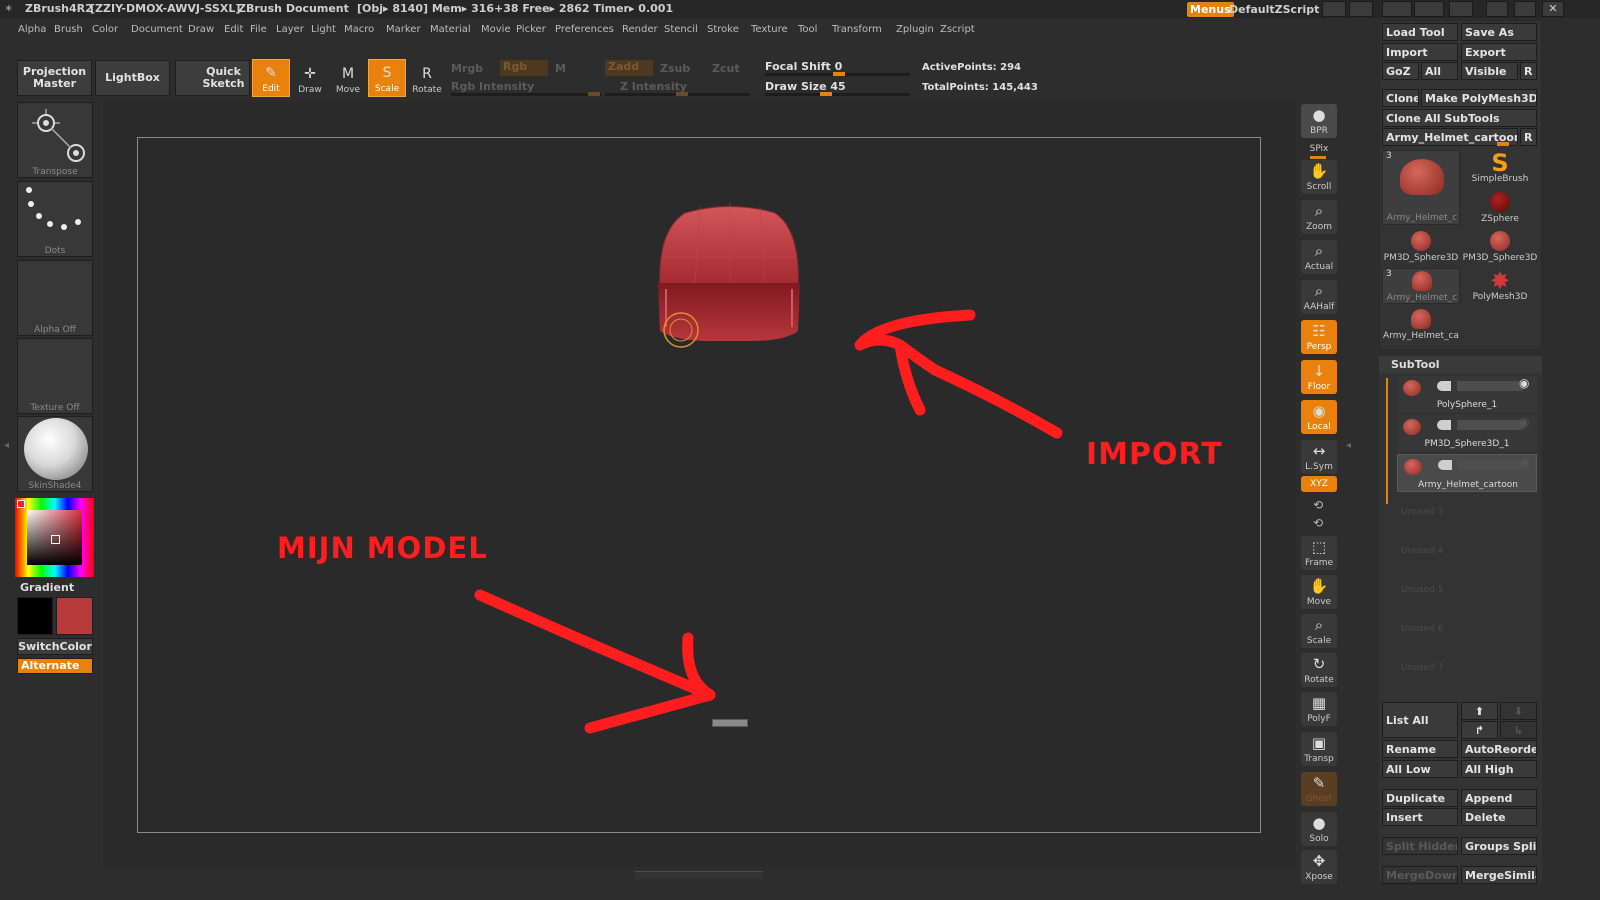 The height and width of the screenshot is (900, 1600). Describe the element at coordinates (629, 68) in the screenshot. I see `zadd-button: Zadd` at that location.